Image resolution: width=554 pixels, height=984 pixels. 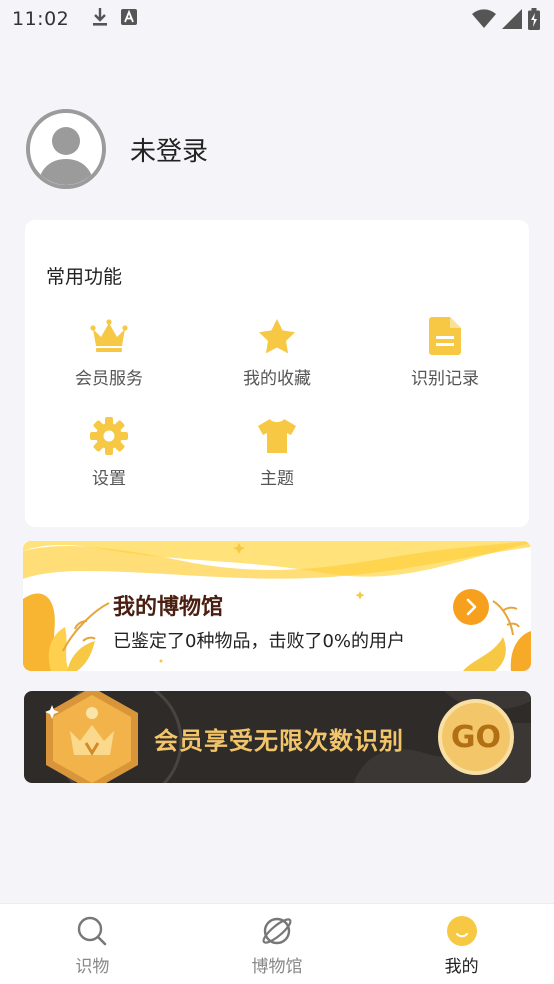 I want to click on search-icon, so click(x=92, y=931).